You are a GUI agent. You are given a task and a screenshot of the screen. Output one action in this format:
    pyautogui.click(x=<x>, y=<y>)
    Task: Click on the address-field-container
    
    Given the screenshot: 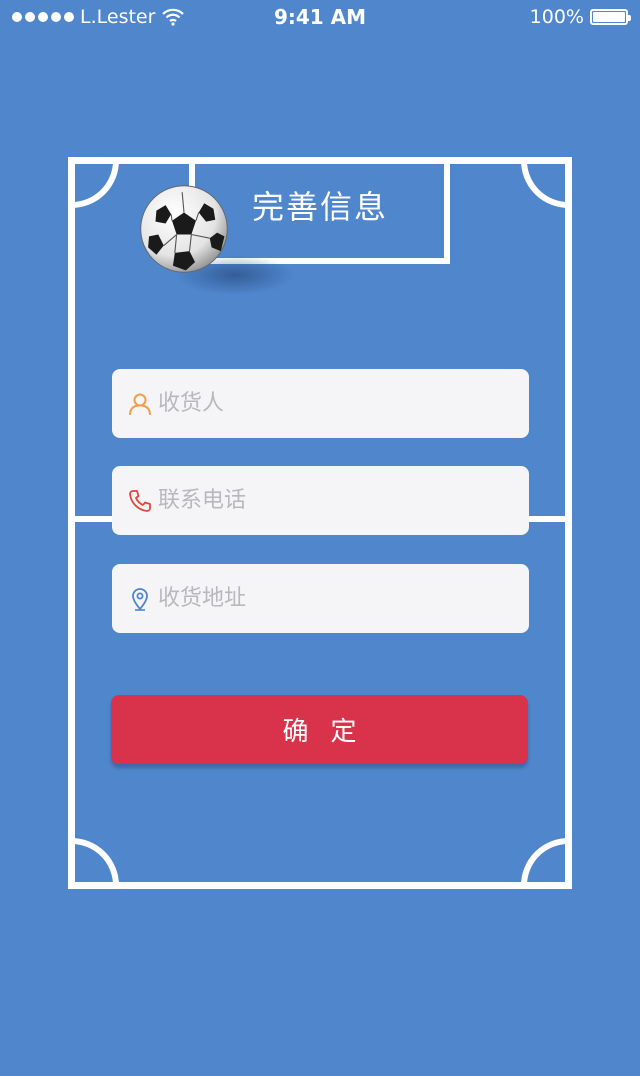 What is the action you would take?
    pyautogui.click(x=320, y=598)
    